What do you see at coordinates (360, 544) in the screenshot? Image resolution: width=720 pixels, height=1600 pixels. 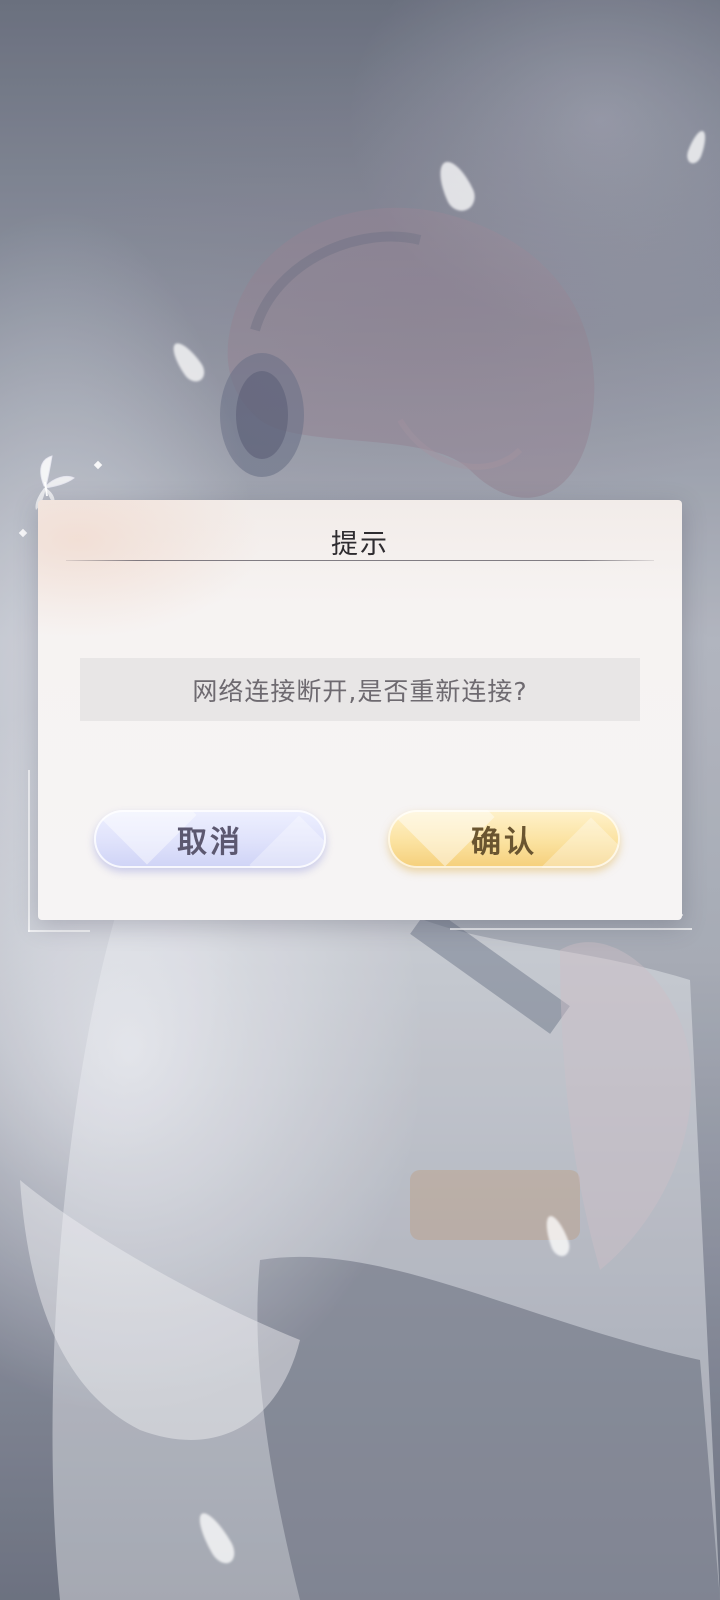 I see `dialog-title: 提示` at bounding box center [360, 544].